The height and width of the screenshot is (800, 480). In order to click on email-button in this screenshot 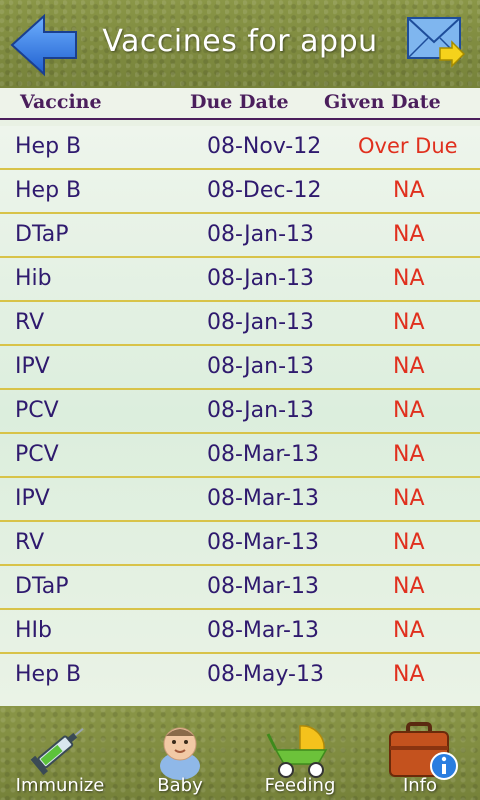, I will do `click(436, 42)`.